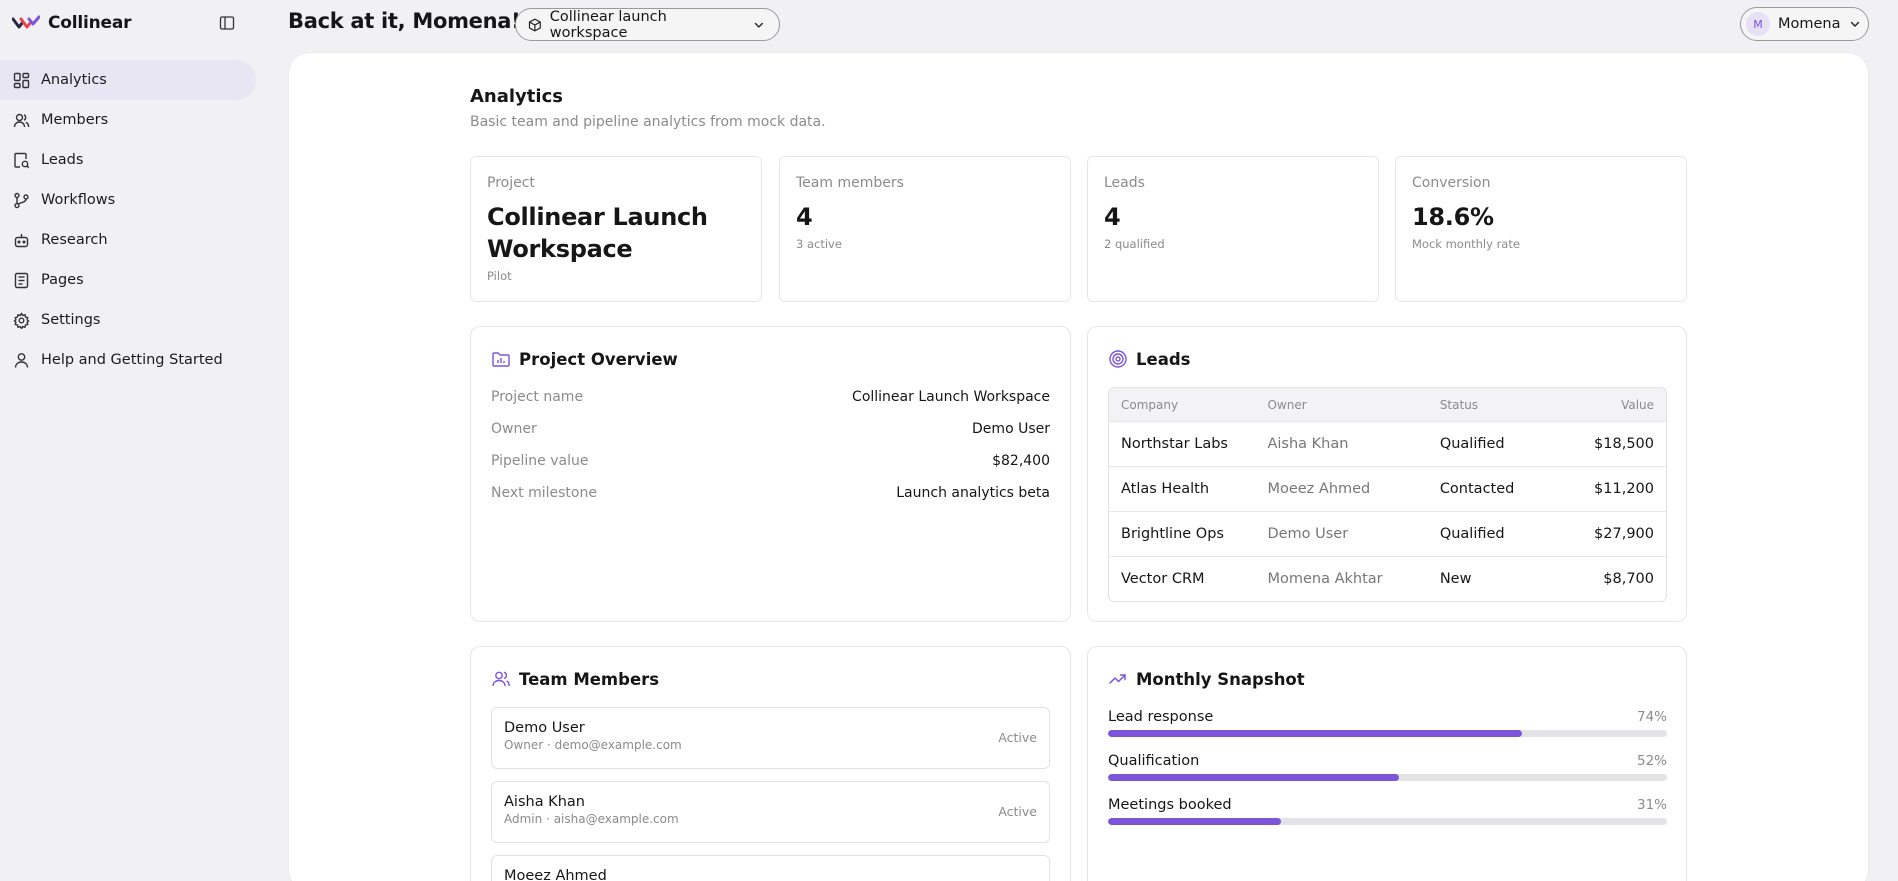 Image resolution: width=1898 pixels, height=881 pixels. Describe the element at coordinates (128, 200) in the screenshot. I see `sidebar-item-workflows: Workflows` at that location.